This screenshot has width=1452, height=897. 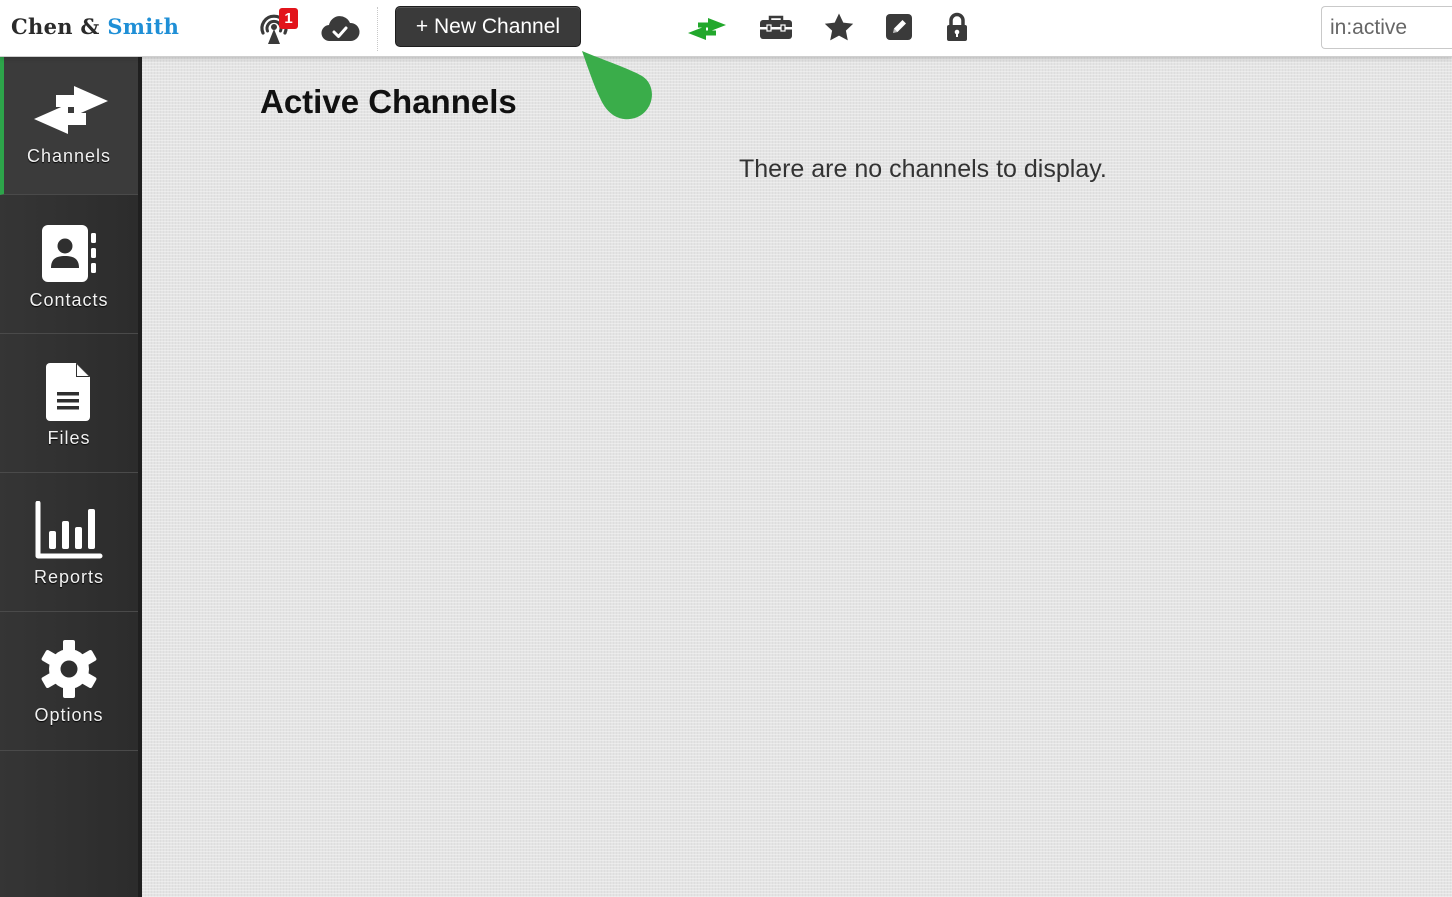 What do you see at coordinates (69, 438) in the screenshot?
I see `sidebar-item-label: Files` at bounding box center [69, 438].